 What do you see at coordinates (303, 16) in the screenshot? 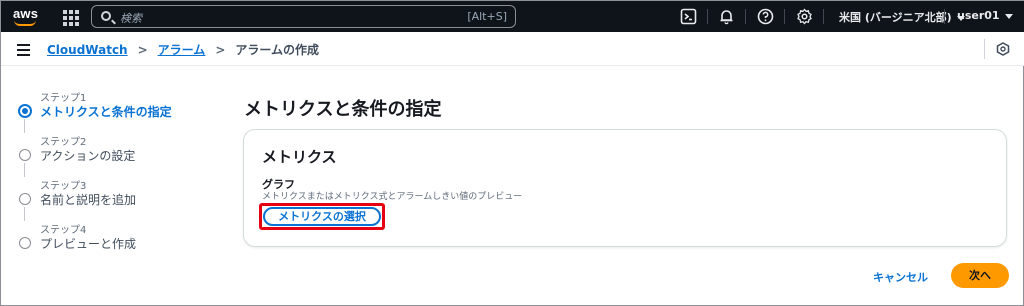
I see `search-bar: 検索 [Alt+S]` at bounding box center [303, 16].